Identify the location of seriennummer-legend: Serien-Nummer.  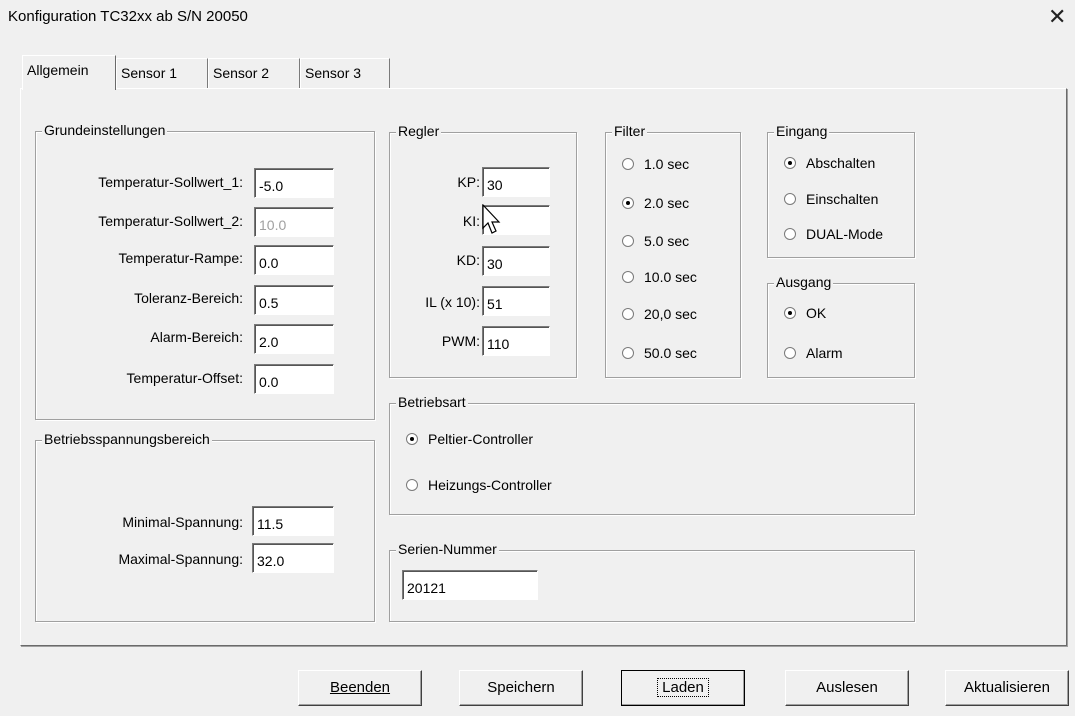
(447, 549).